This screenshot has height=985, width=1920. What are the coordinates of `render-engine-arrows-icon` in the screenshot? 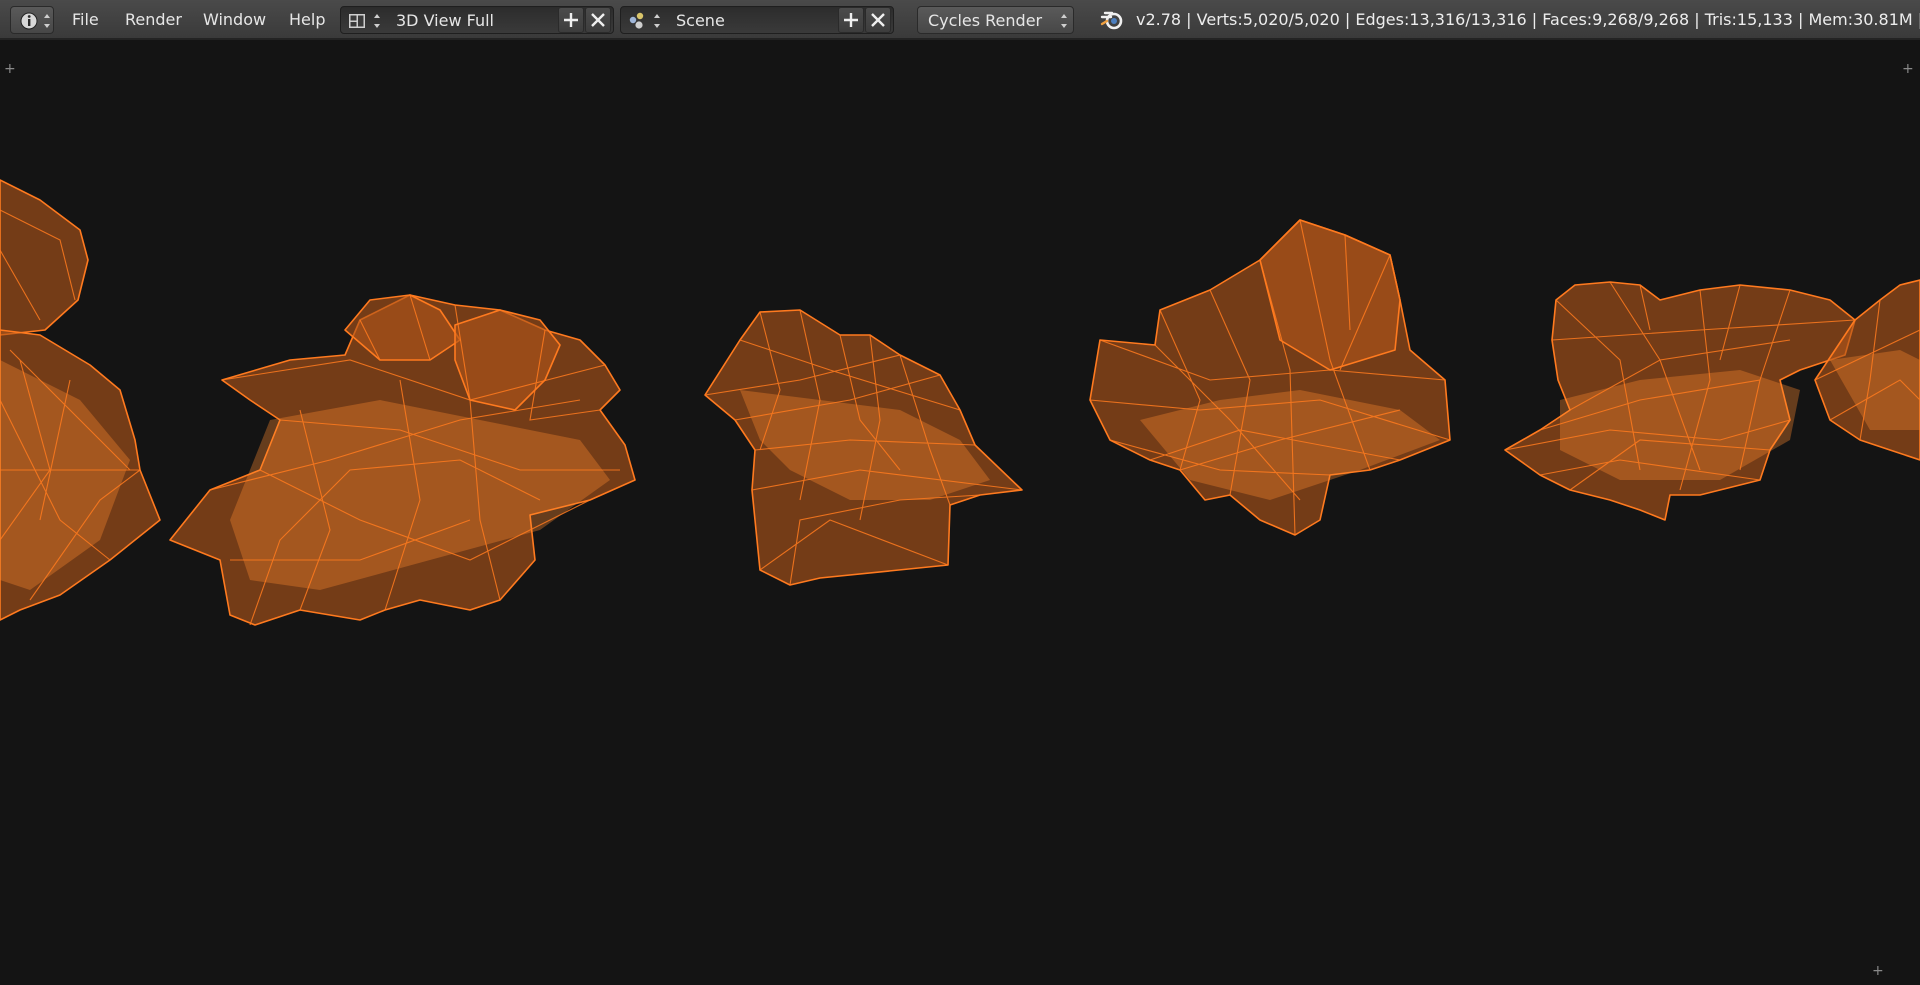 It's located at (1064, 21).